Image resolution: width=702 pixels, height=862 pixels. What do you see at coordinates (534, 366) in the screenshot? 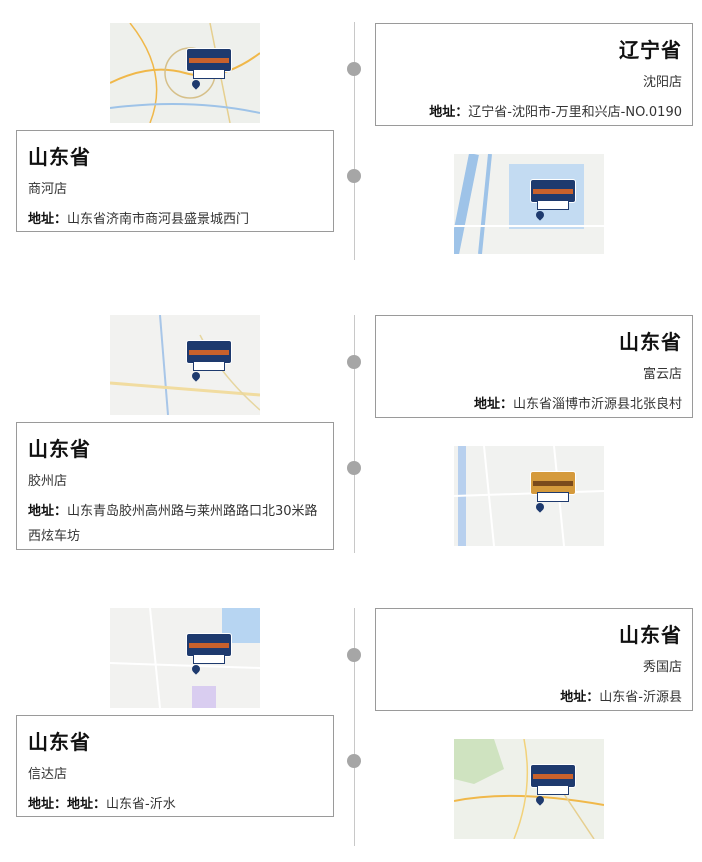
I see `store-card: 山东省 富云店 地址：山东省淄博市沂源县北张良村` at bounding box center [534, 366].